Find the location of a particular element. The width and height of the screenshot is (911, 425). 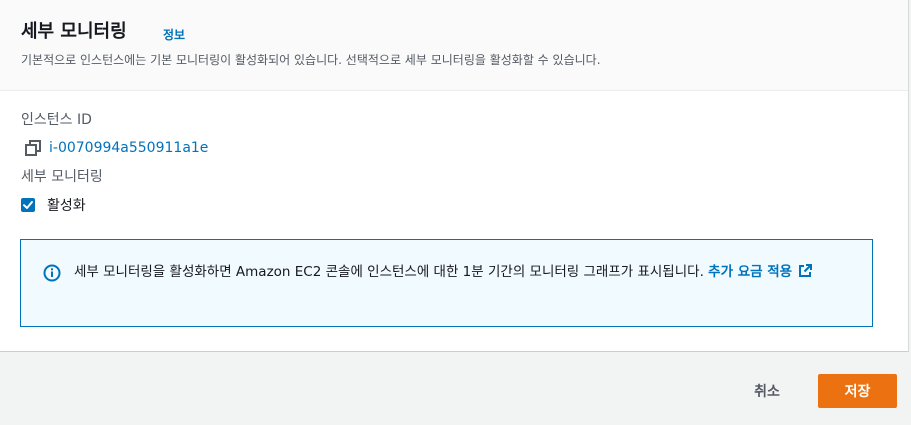

additional-charges-link-text: 추가 요금 적용 is located at coordinates (750, 272).